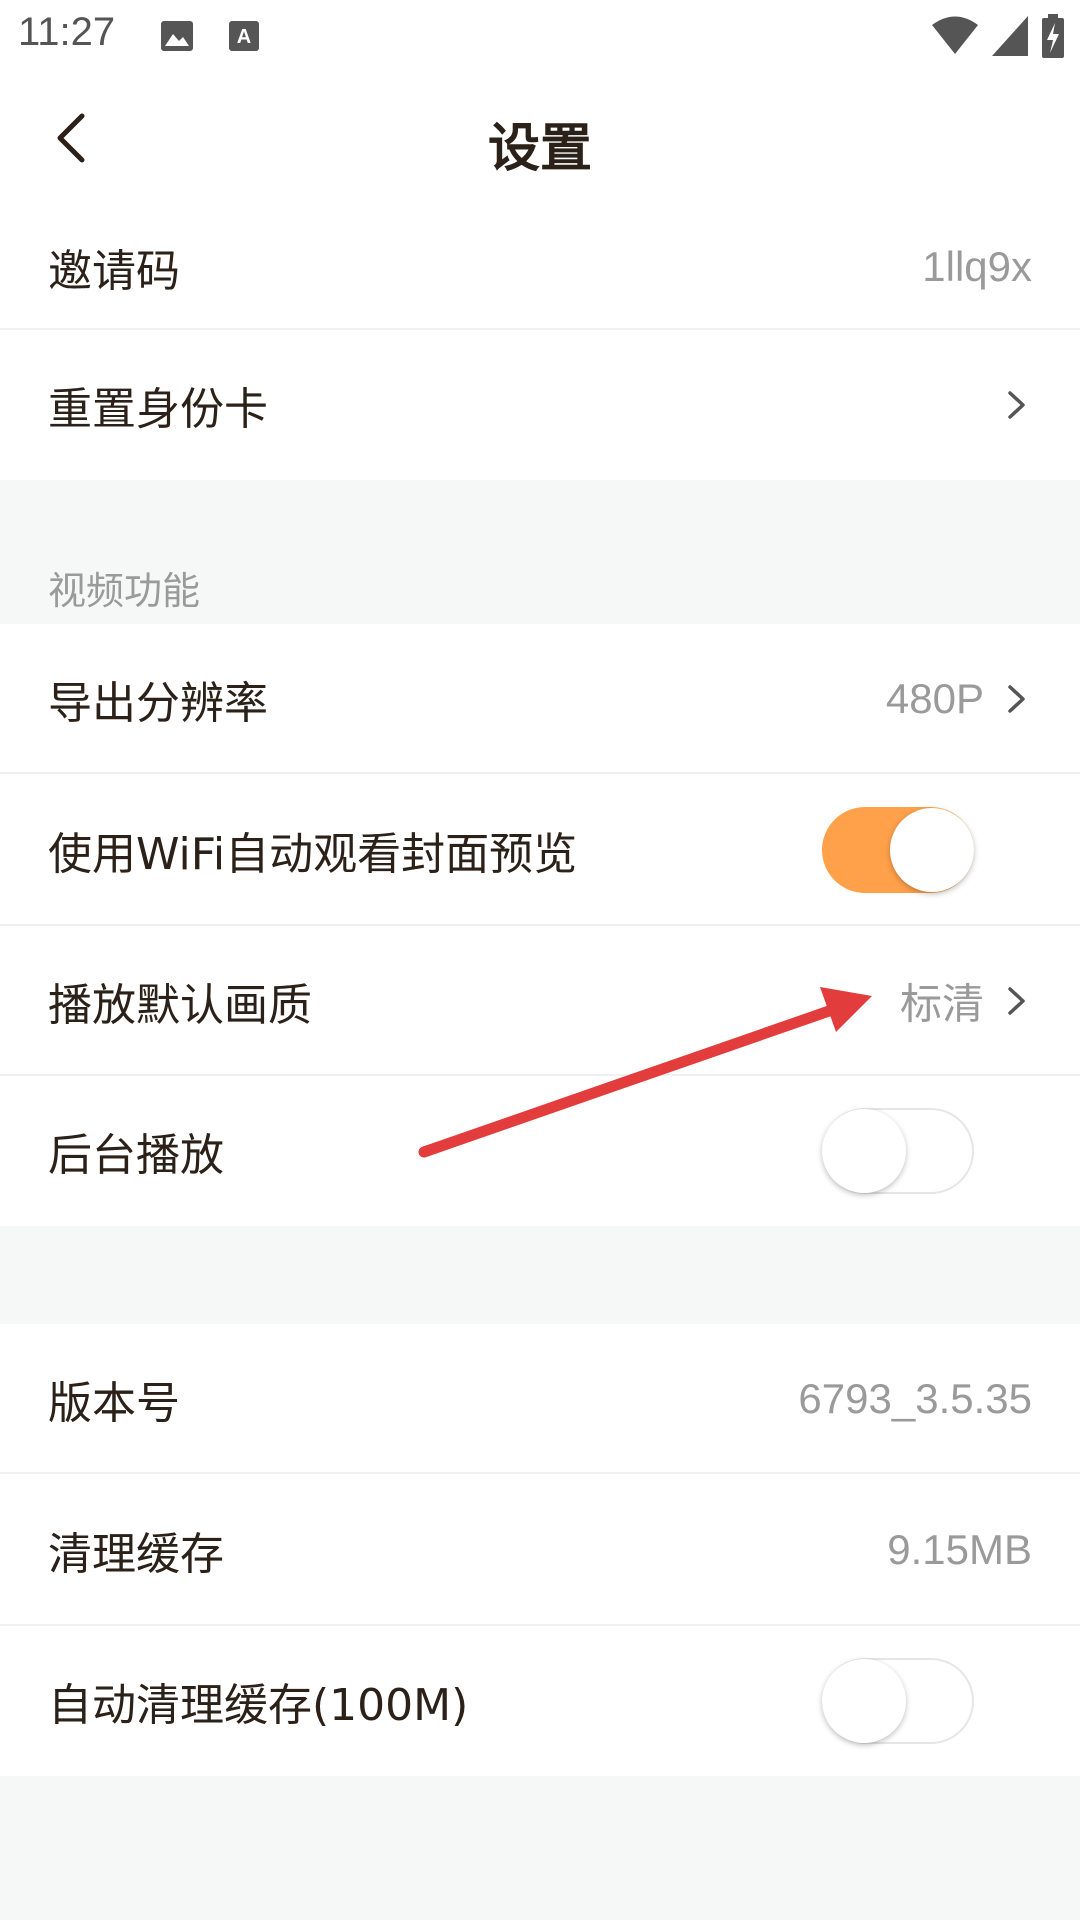 This screenshot has width=1080, height=1920. I want to click on status-bar: 11:27 A, so click(540, 36).